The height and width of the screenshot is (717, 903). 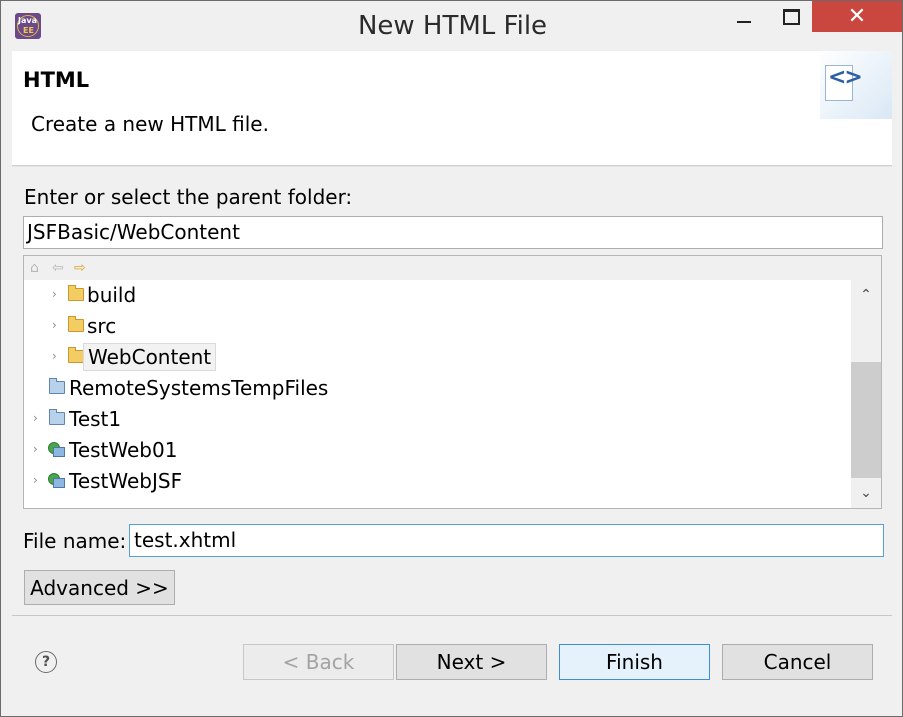 I want to click on header-separator, so click(x=452, y=166).